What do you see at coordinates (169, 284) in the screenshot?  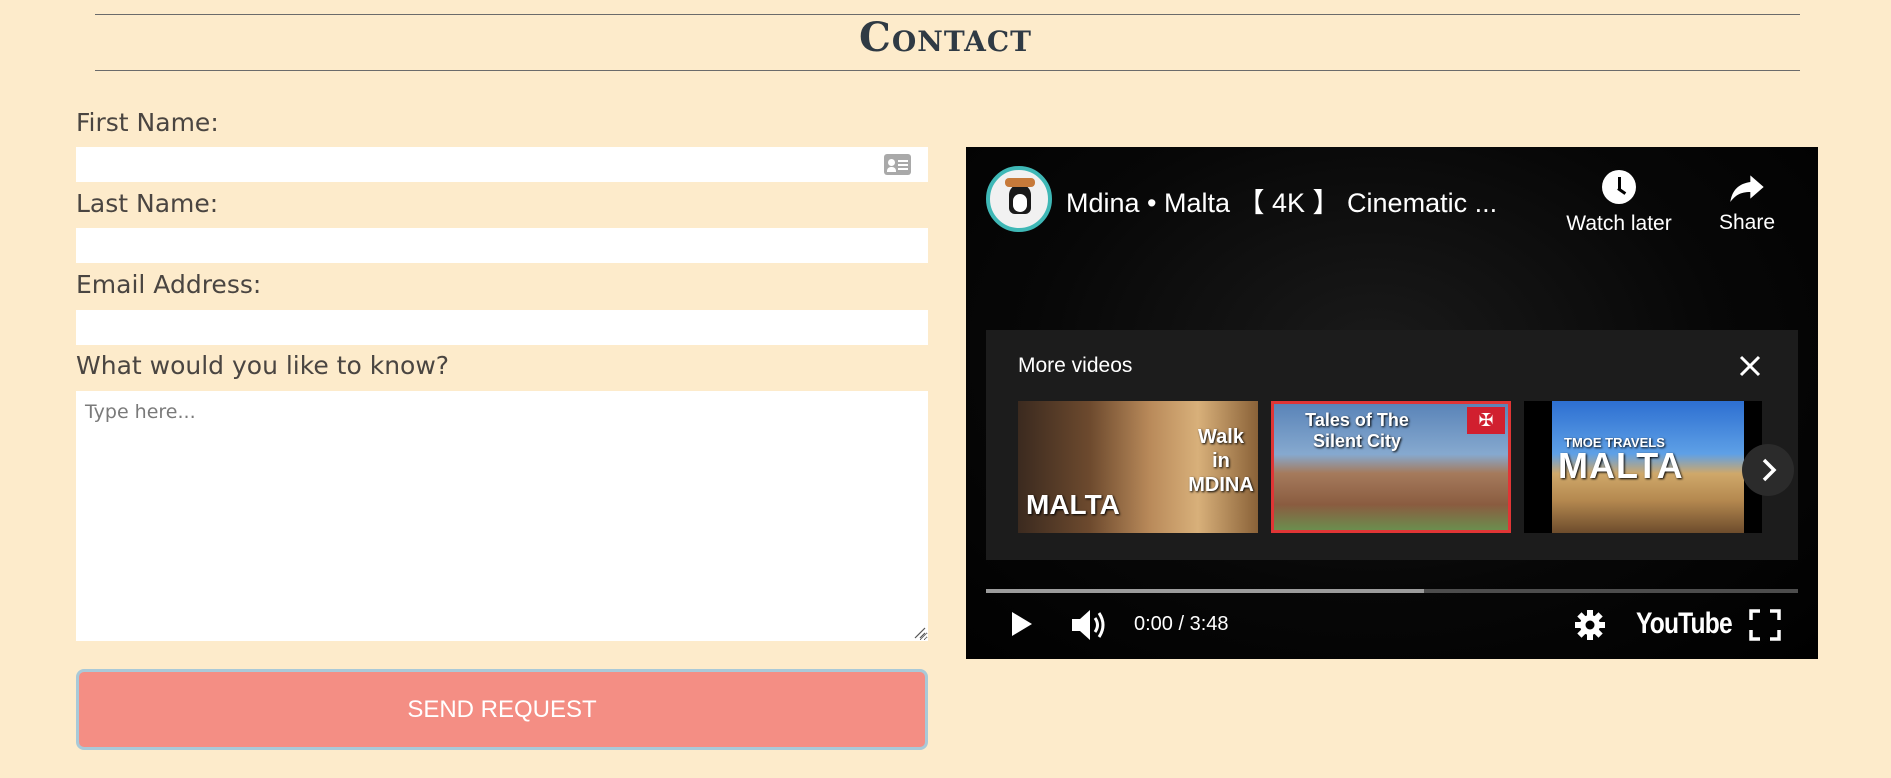 I see `email-label: Email Address:` at bounding box center [169, 284].